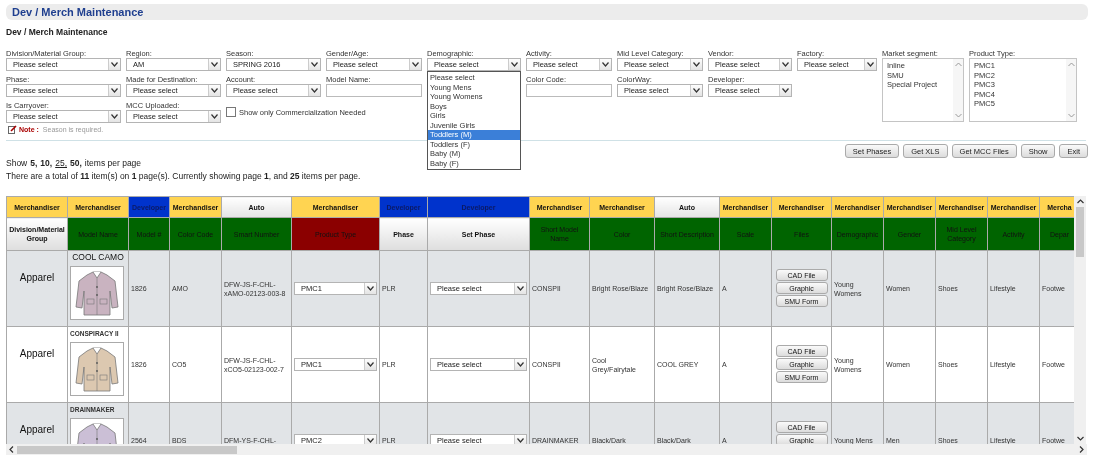 This screenshot has width=1100, height=460. Describe the element at coordinates (12, 129) in the screenshot. I see `pencil-icon` at that location.